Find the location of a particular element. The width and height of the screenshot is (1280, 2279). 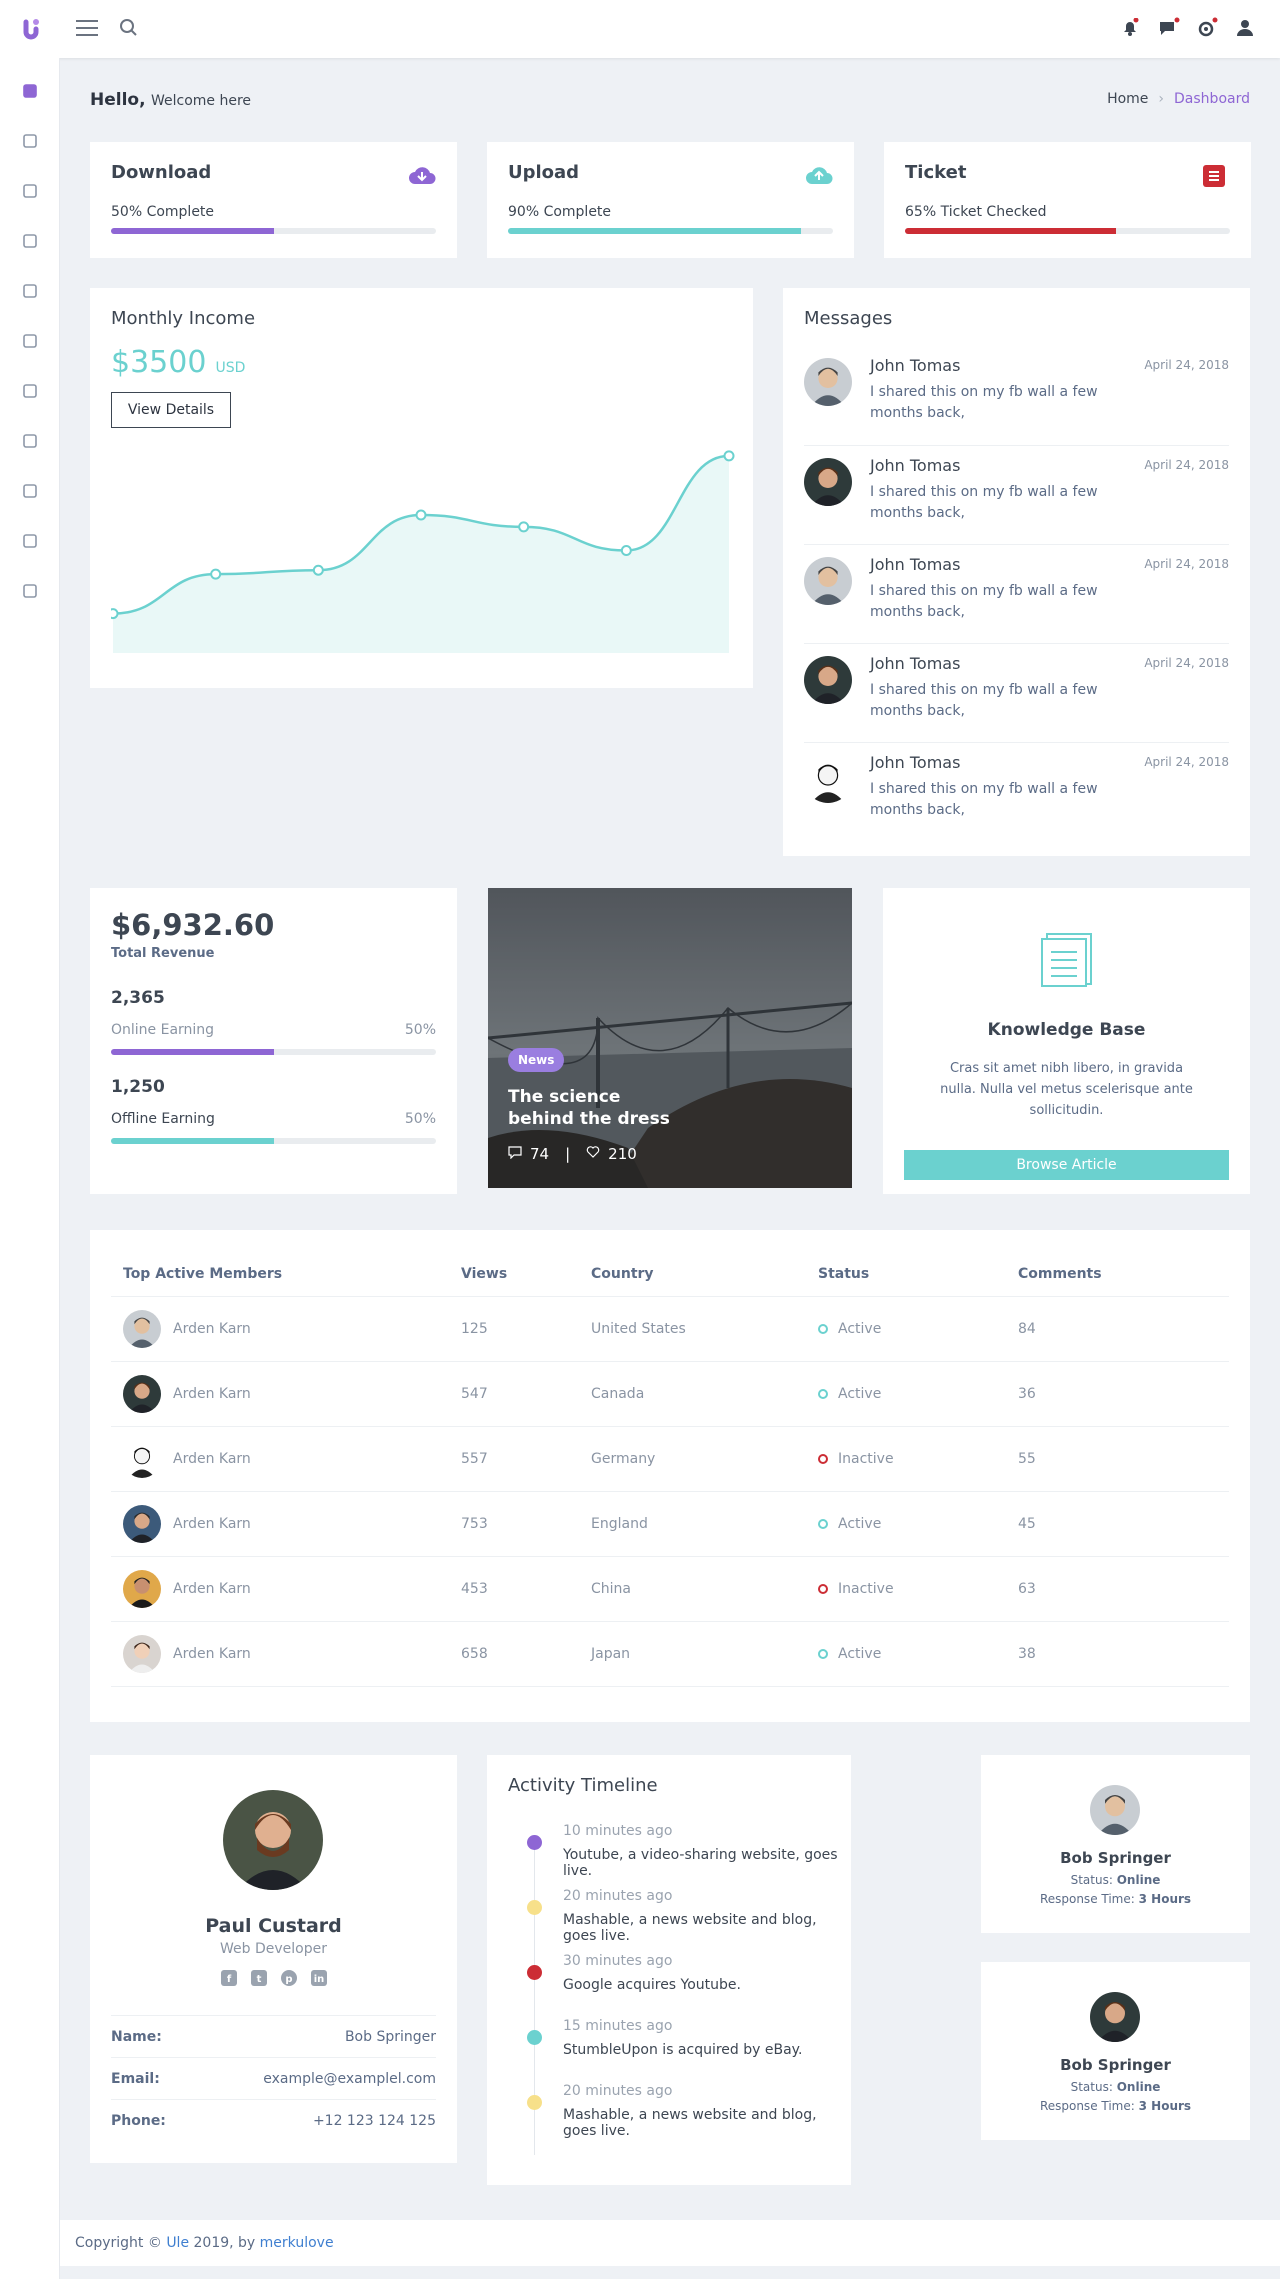

earning-progress-fill is located at coordinates (192, 1141).